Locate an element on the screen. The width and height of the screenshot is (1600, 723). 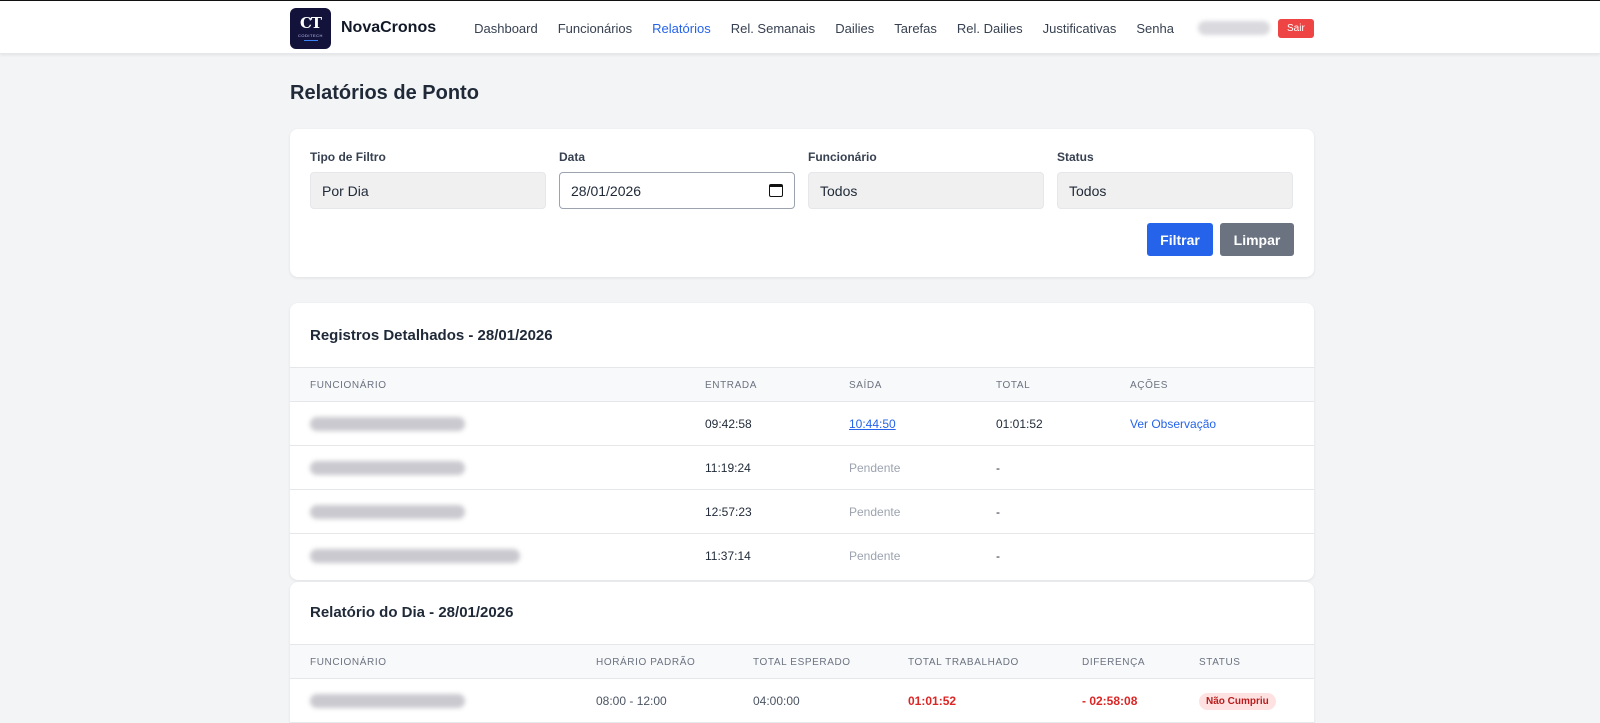
horario-cell: 08:00 - 12:00 is located at coordinates (631, 701).